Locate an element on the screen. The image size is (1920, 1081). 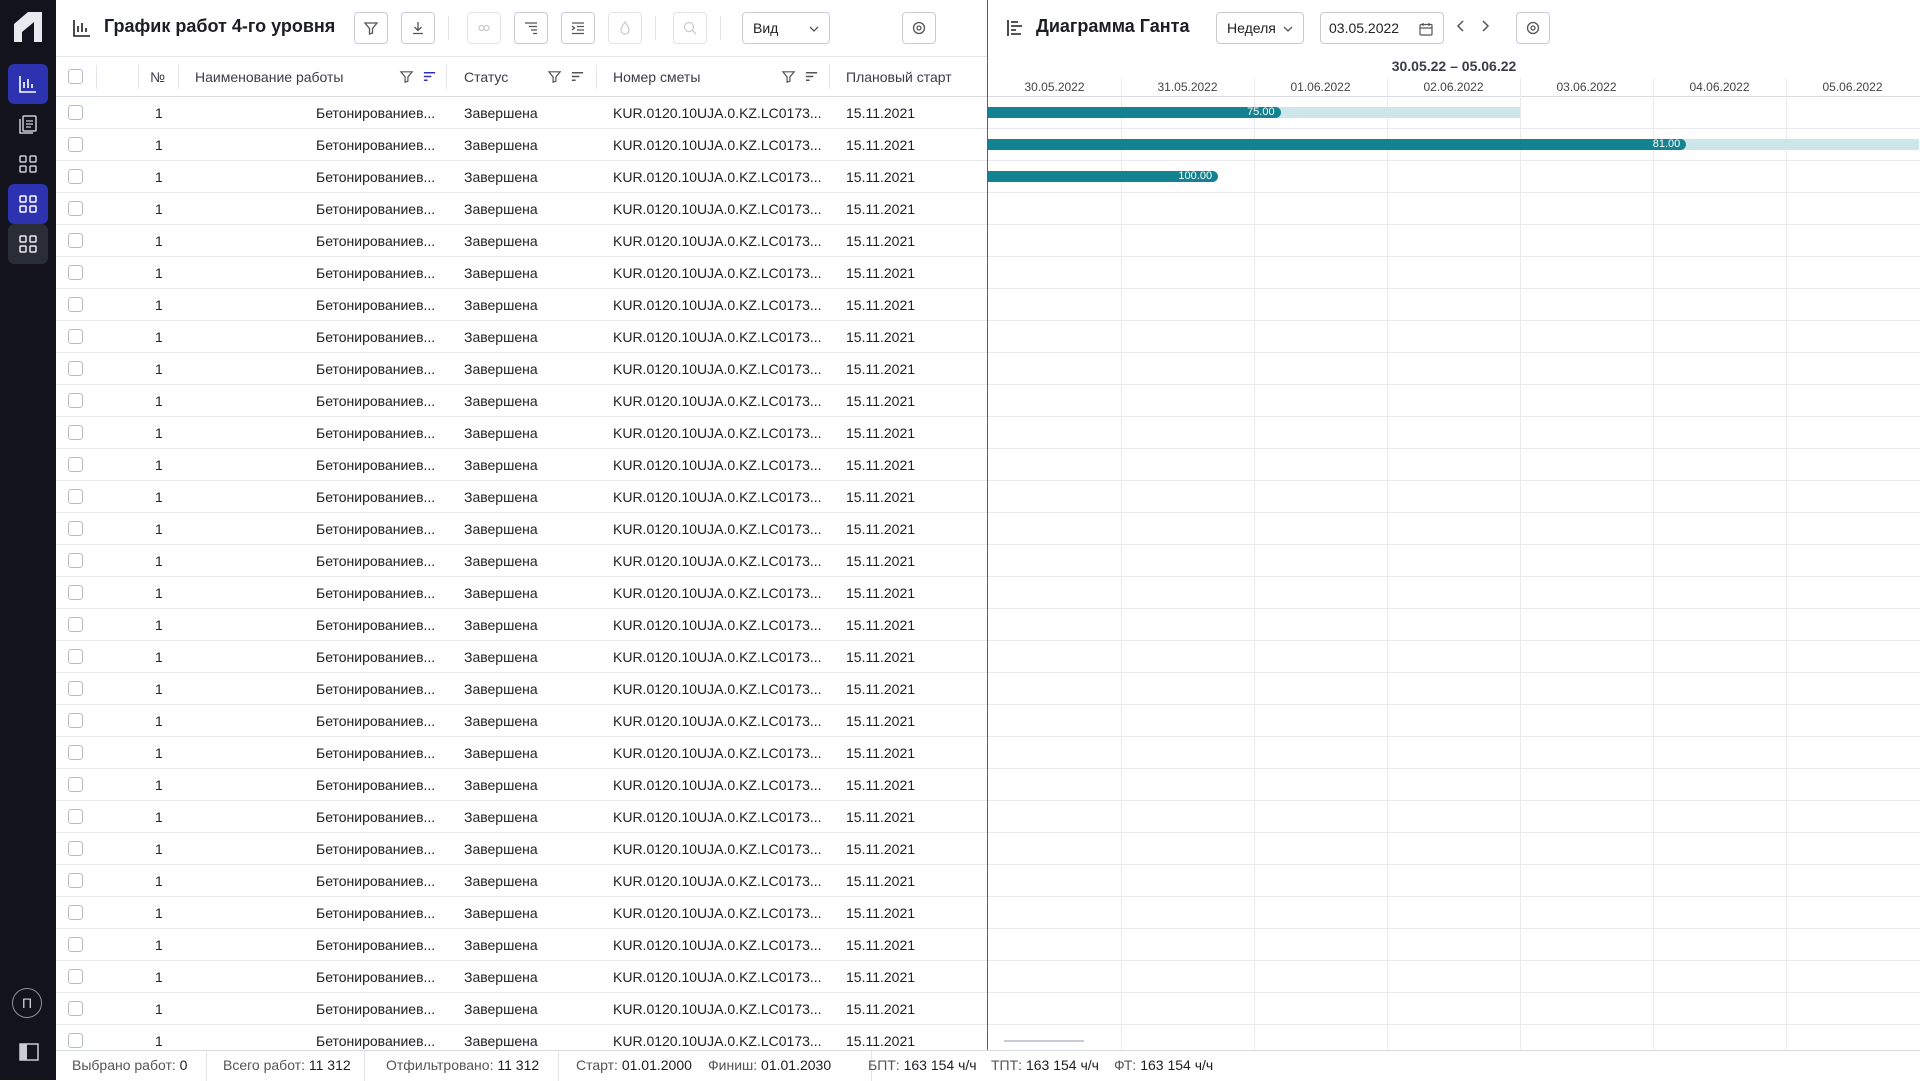
table-settings-button is located at coordinates (919, 28).